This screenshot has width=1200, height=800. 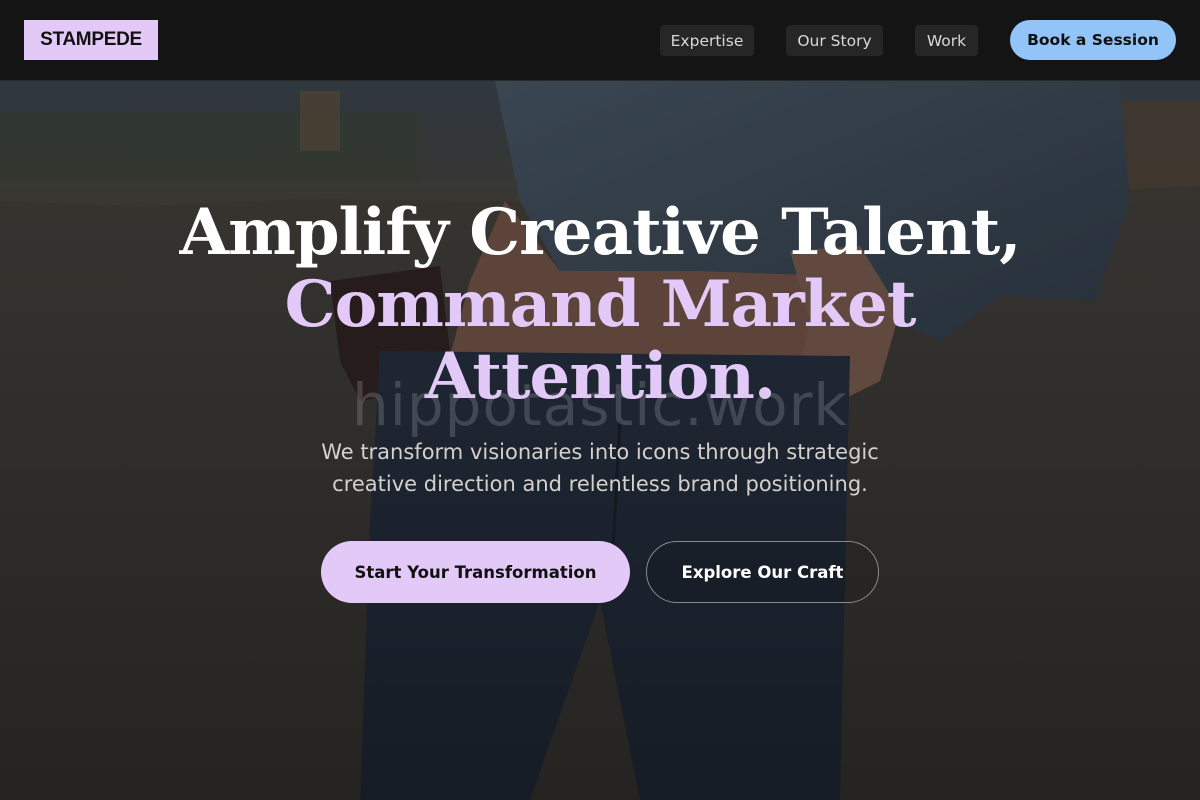 What do you see at coordinates (600, 405) in the screenshot?
I see `watermark-text: hippotastic.work` at bounding box center [600, 405].